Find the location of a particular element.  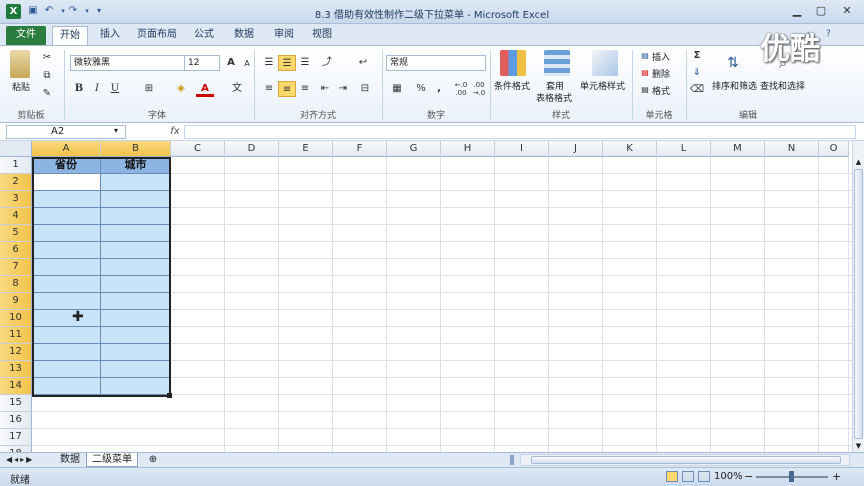

align-top-icon: ☰ is located at coordinates (269, 63).